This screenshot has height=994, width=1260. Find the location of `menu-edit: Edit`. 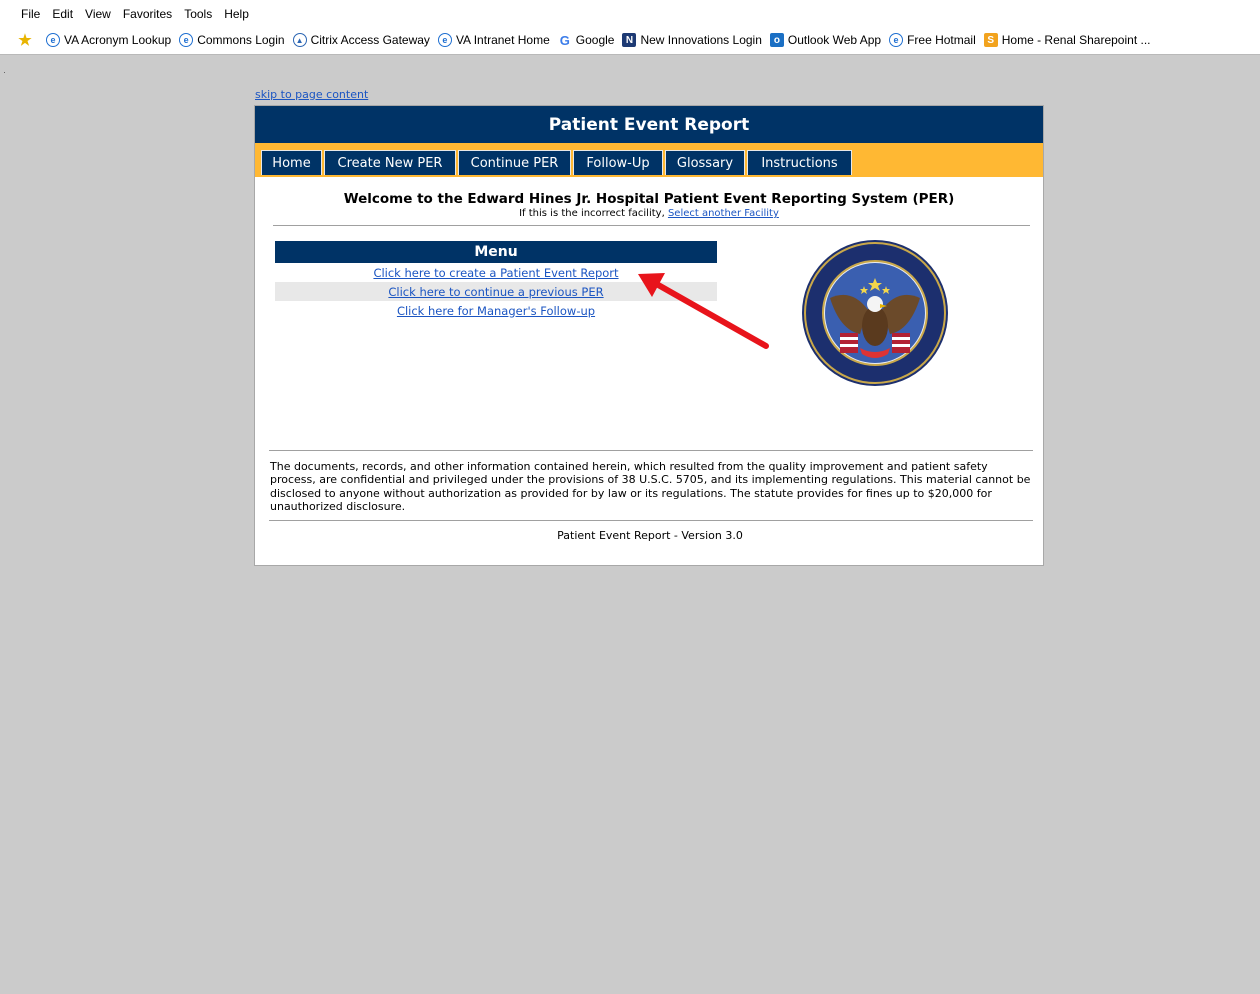

menu-edit: Edit is located at coordinates (62, 14).